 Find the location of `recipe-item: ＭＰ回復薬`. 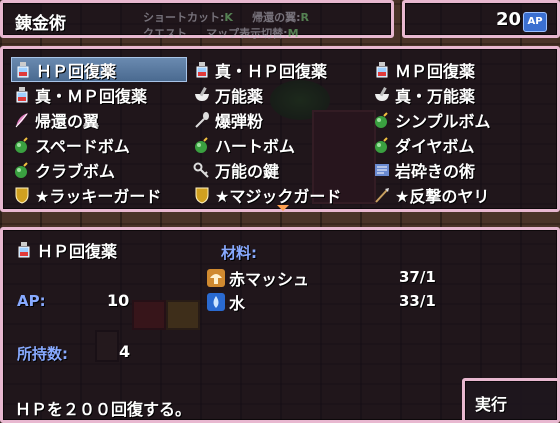

recipe-item: ＭＰ回復薬 is located at coordinates (461, 69).